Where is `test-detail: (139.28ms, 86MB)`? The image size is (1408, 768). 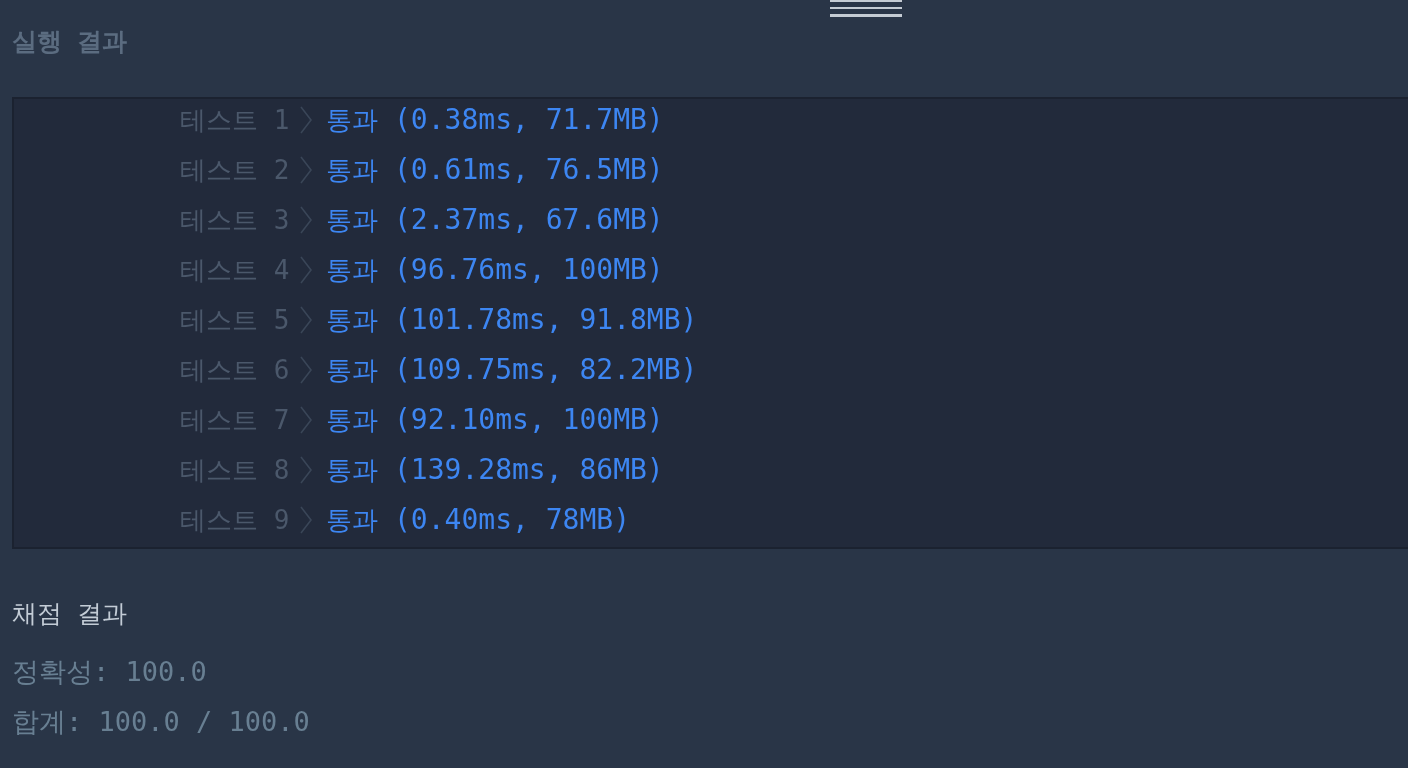
test-detail: (139.28ms, 86MB) is located at coordinates (529, 470).